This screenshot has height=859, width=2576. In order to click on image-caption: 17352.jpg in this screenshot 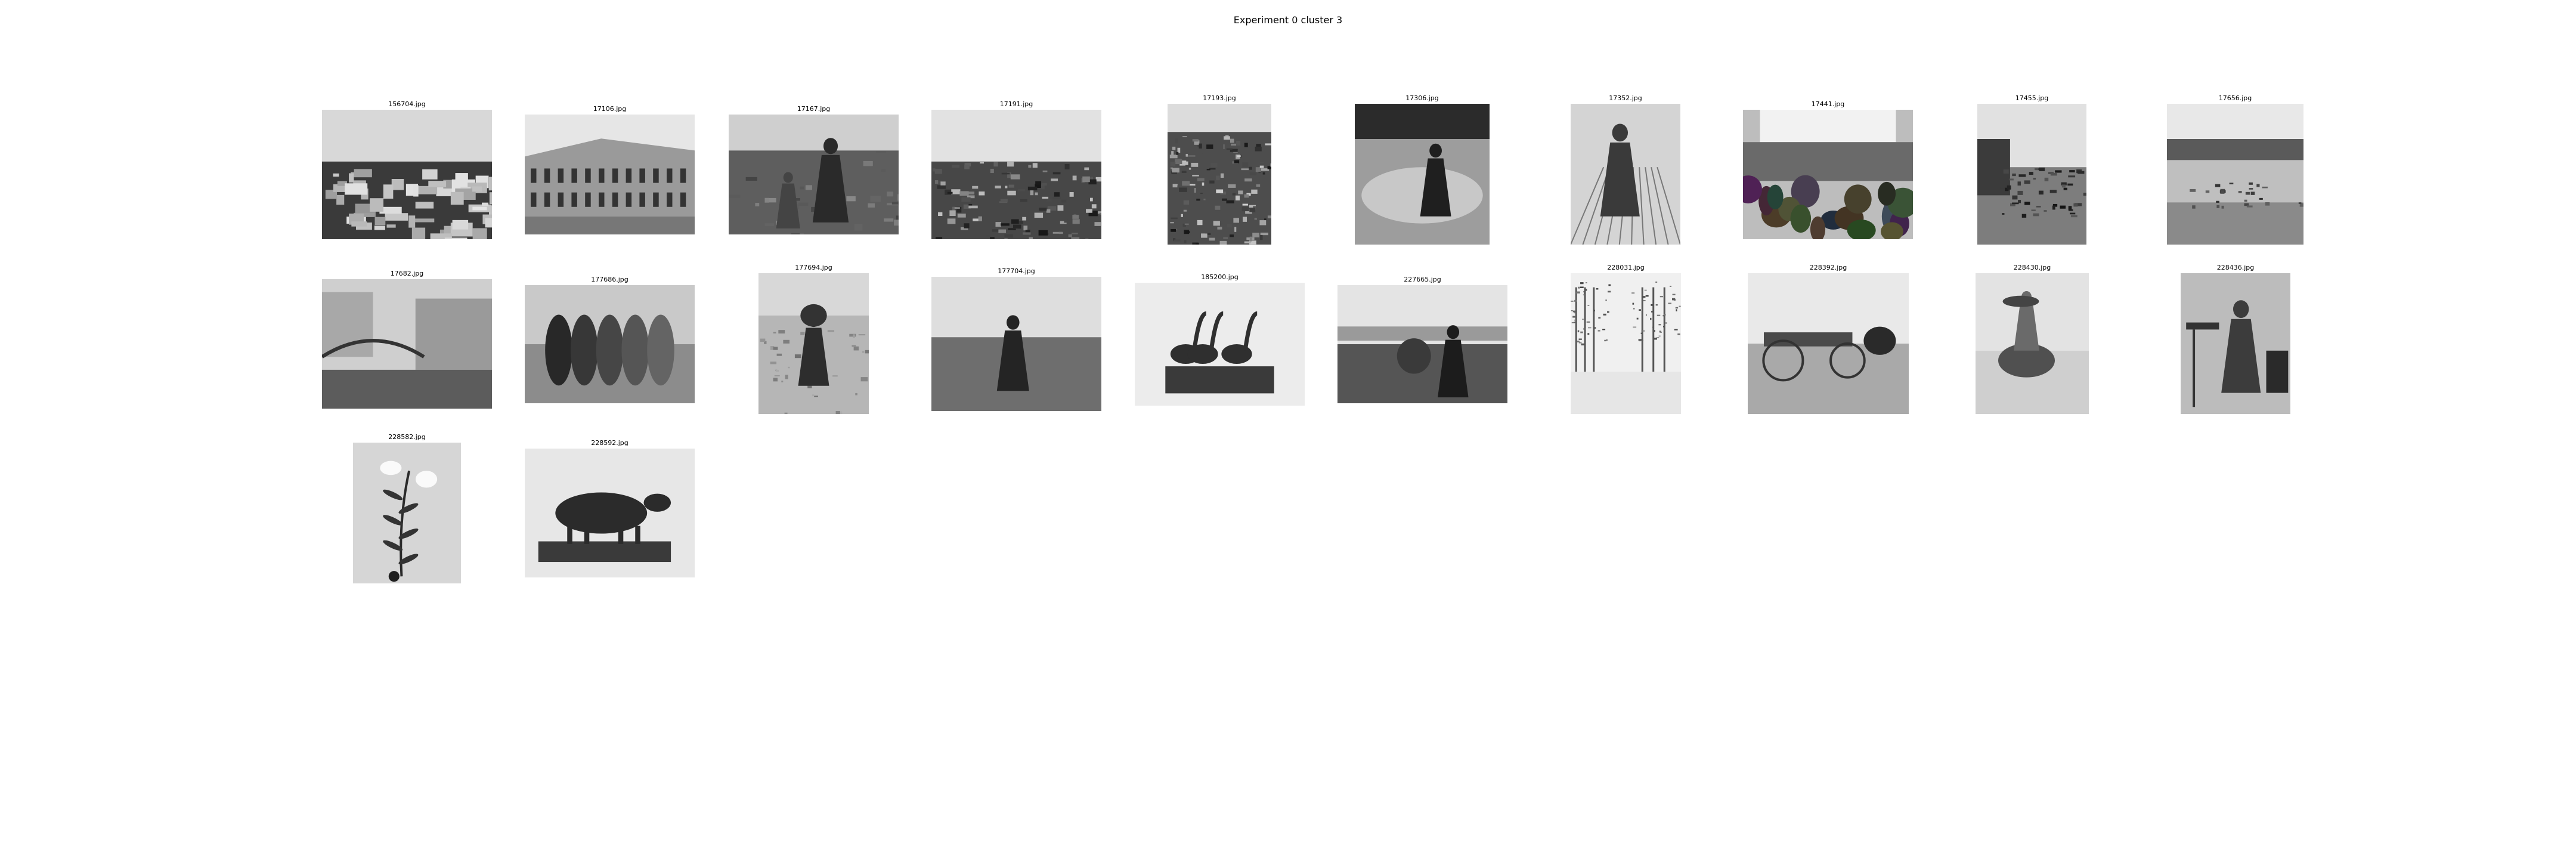, I will do `click(1626, 98)`.